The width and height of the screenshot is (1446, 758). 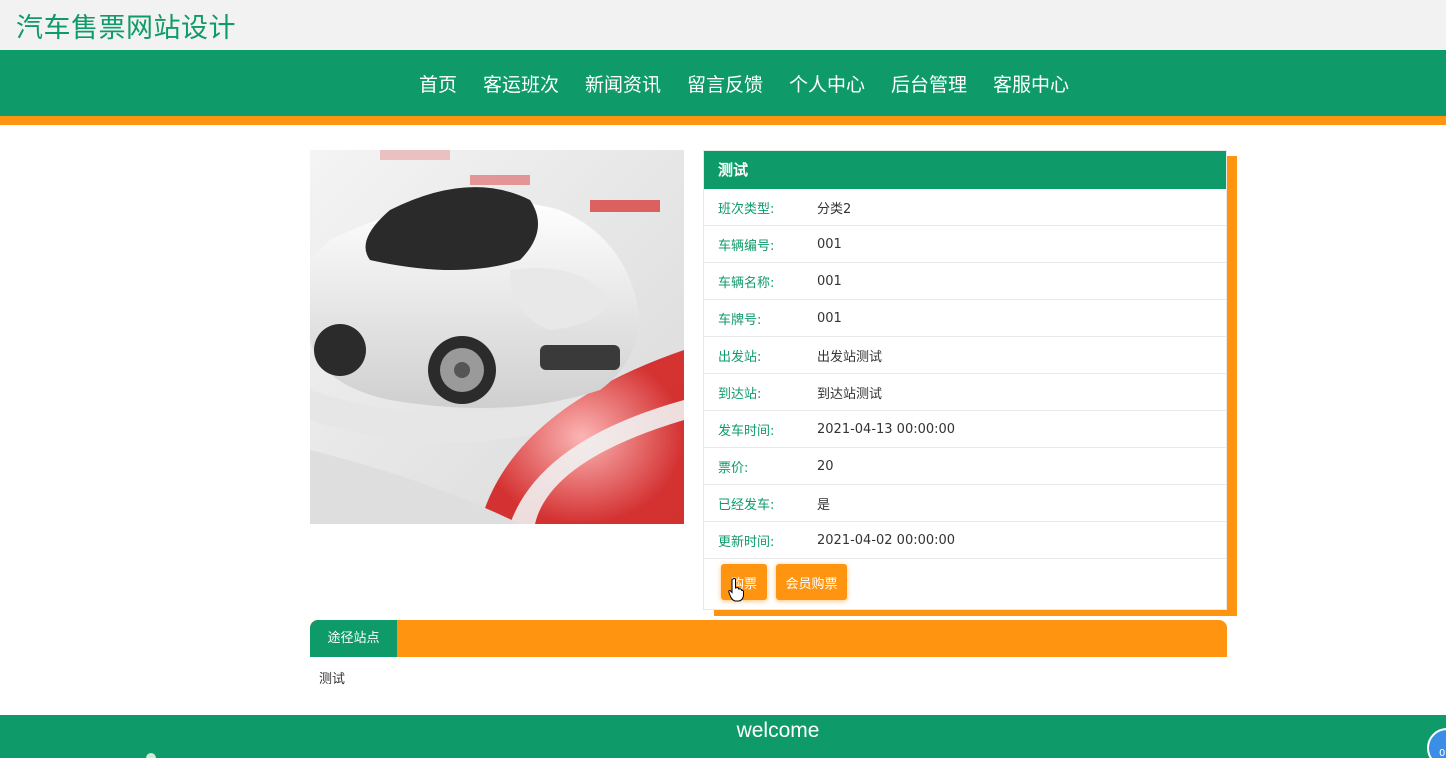 I want to click on footer: welcome, so click(x=723, y=736).